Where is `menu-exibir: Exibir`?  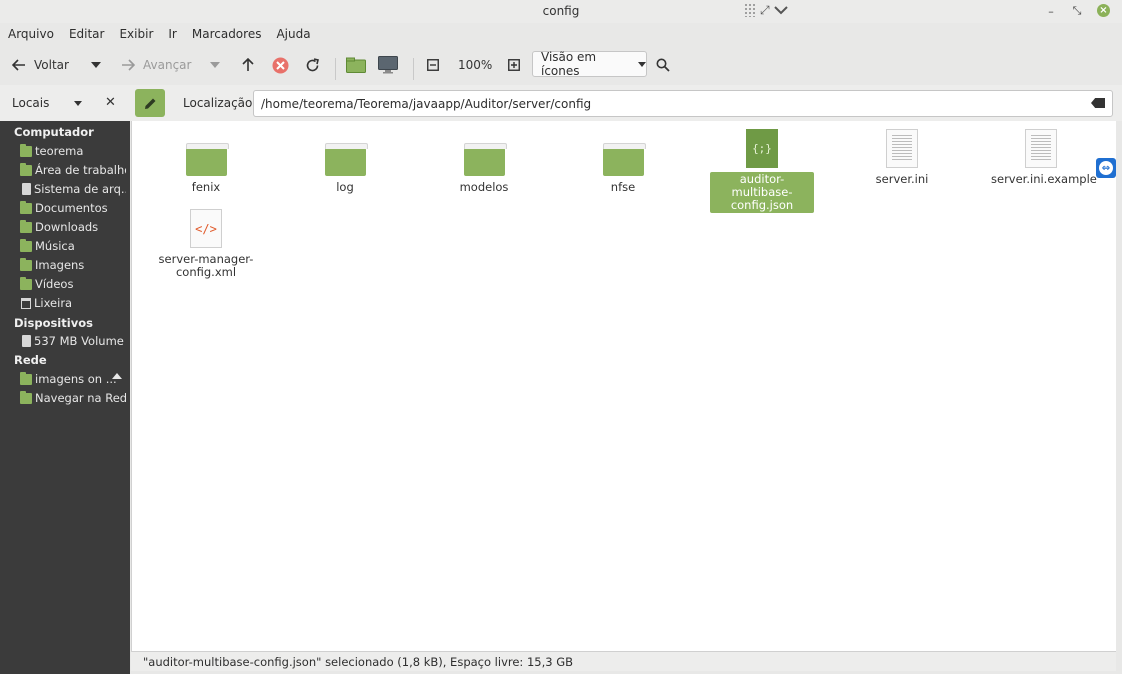
menu-exibir: Exibir is located at coordinates (136, 34).